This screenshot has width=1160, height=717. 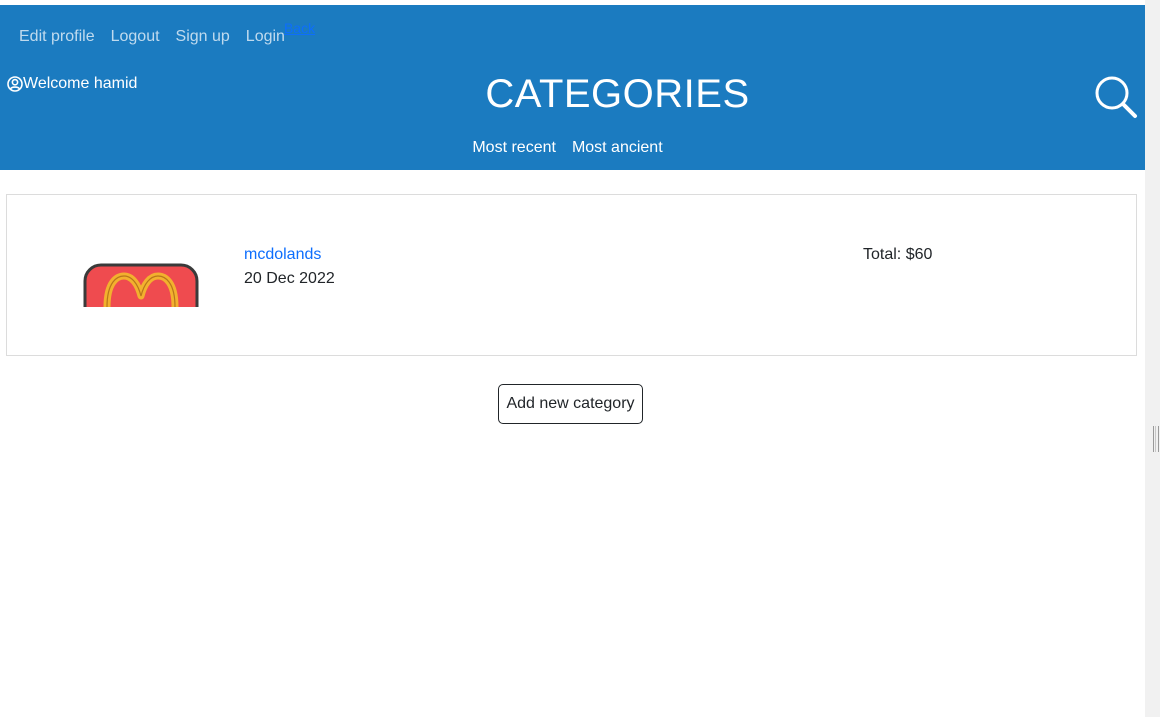 What do you see at coordinates (1152, 358) in the screenshot?
I see `scrollbar` at bounding box center [1152, 358].